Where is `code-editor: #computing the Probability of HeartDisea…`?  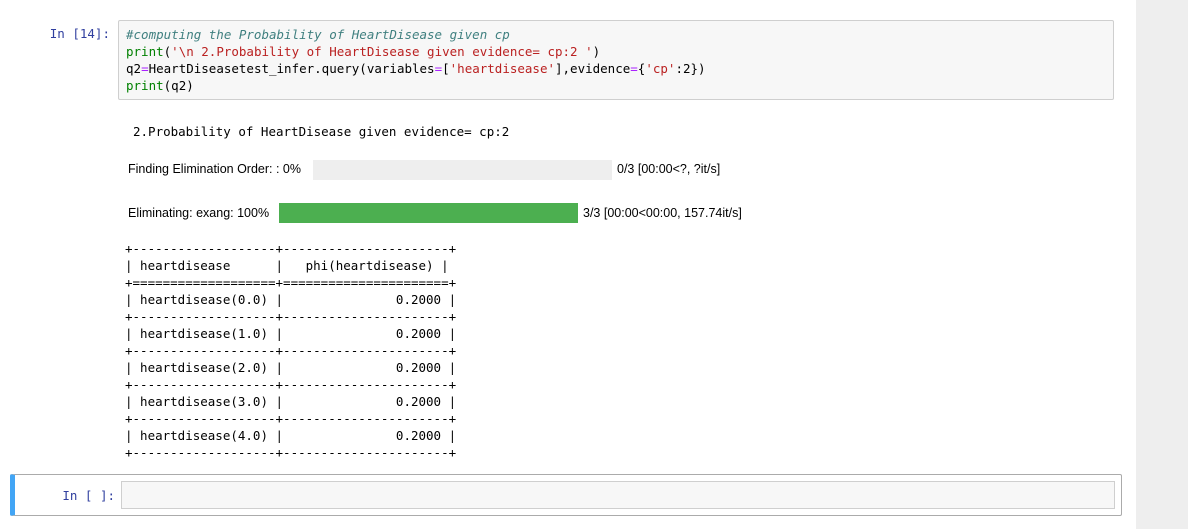
code-editor: #computing the Probability of HeartDisea… is located at coordinates (616, 60).